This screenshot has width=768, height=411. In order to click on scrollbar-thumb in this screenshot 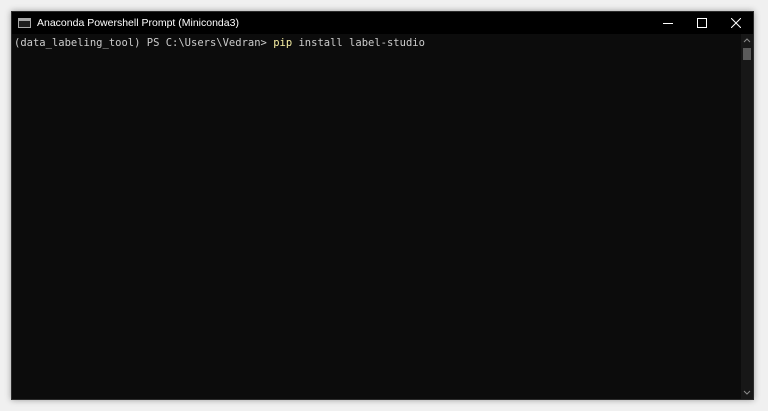, I will do `click(747, 54)`.